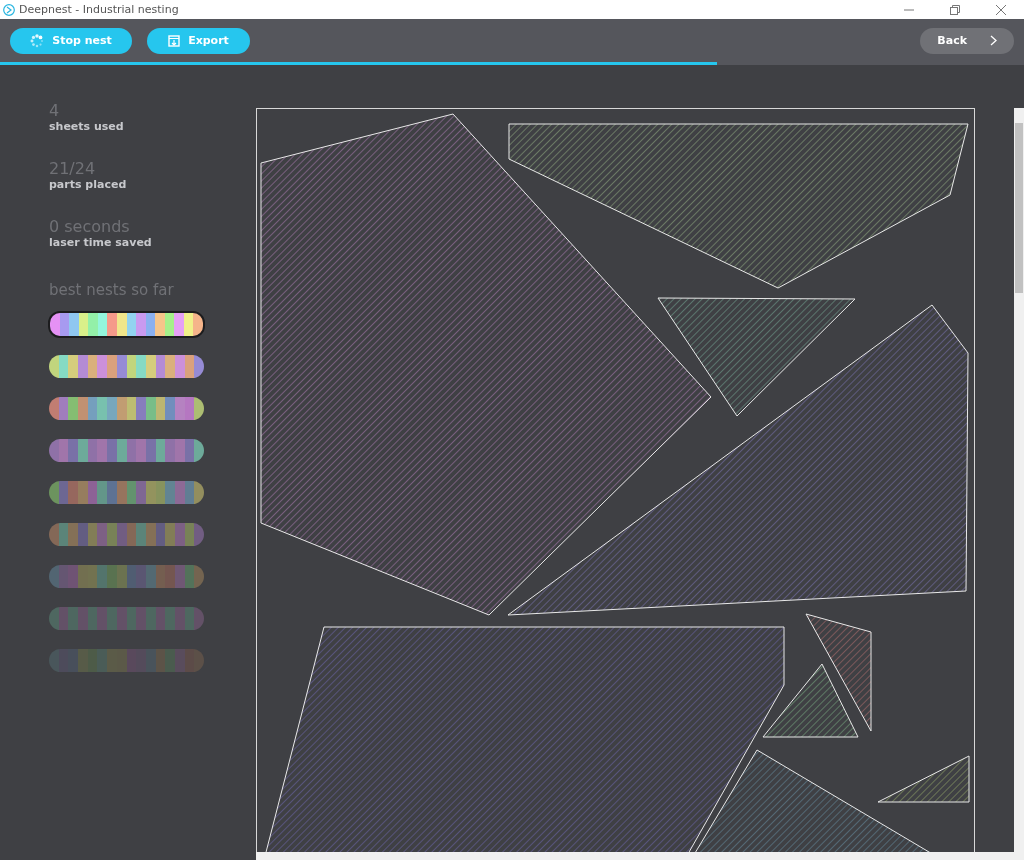 The image size is (1024, 860). I want to click on window-title: Deepnest - Industrial nesting, so click(99, 9).